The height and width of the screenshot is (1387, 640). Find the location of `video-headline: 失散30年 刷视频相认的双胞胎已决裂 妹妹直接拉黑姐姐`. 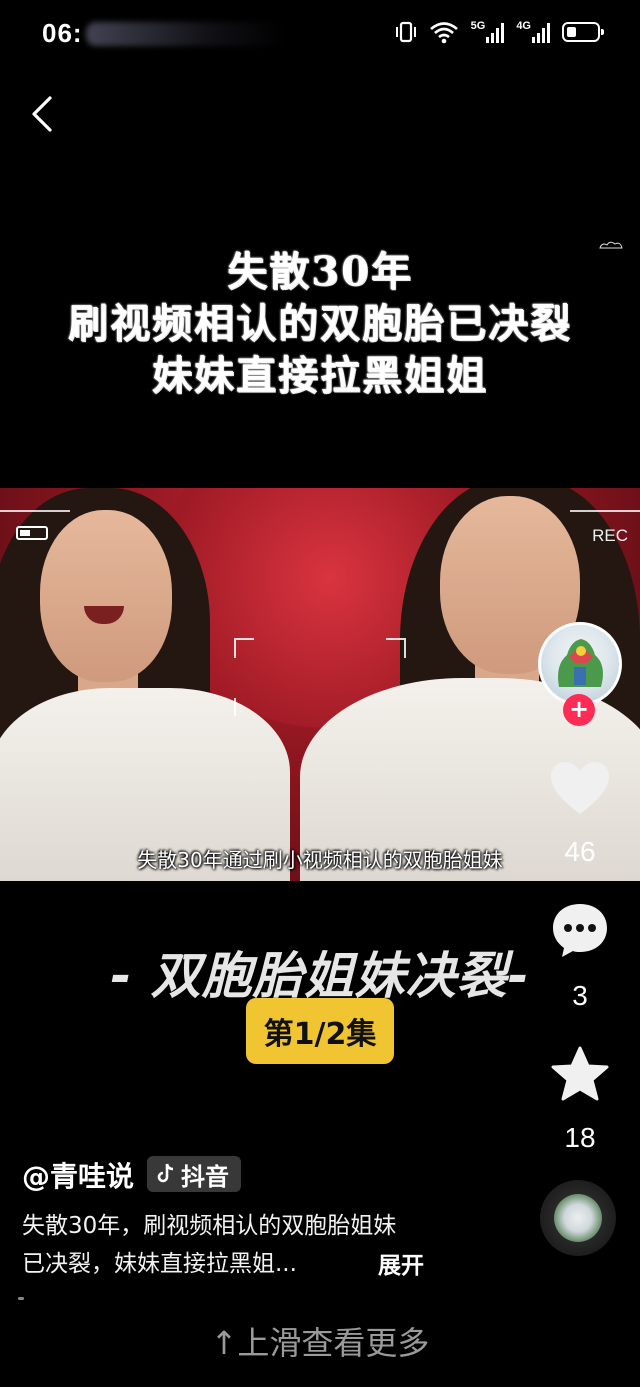

video-headline: 失散30年 刷视频相认的双胞胎已决裂 妹妹直接拉黑姐姐 is located at coordinates (320, 324).